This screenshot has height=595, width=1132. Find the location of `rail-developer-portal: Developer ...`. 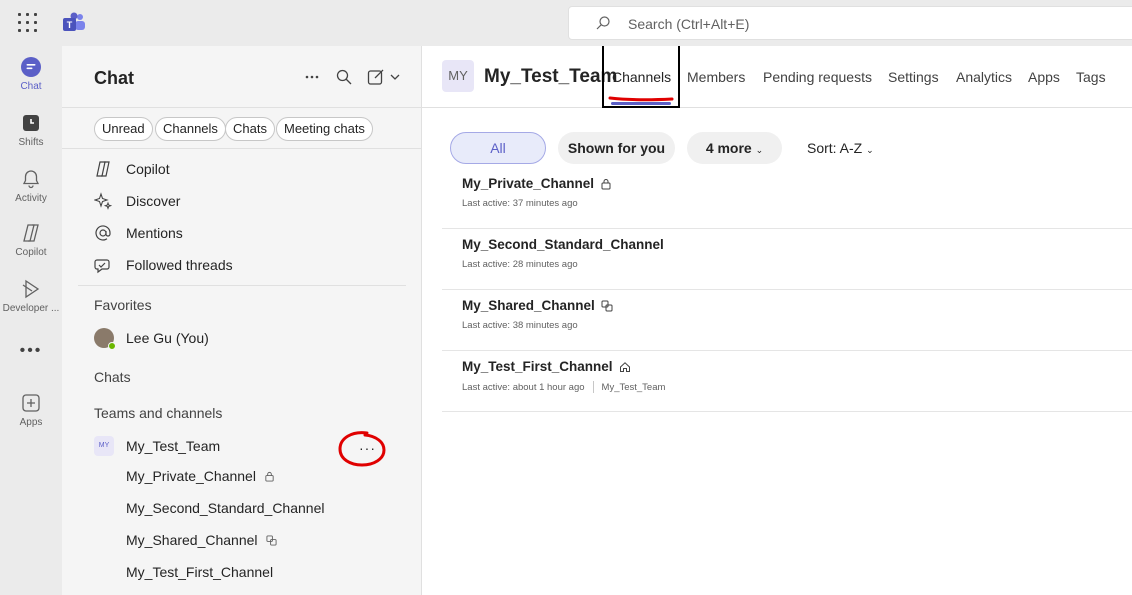

rail-developer-portal: Developer ... is located at coordinates (31, 296).